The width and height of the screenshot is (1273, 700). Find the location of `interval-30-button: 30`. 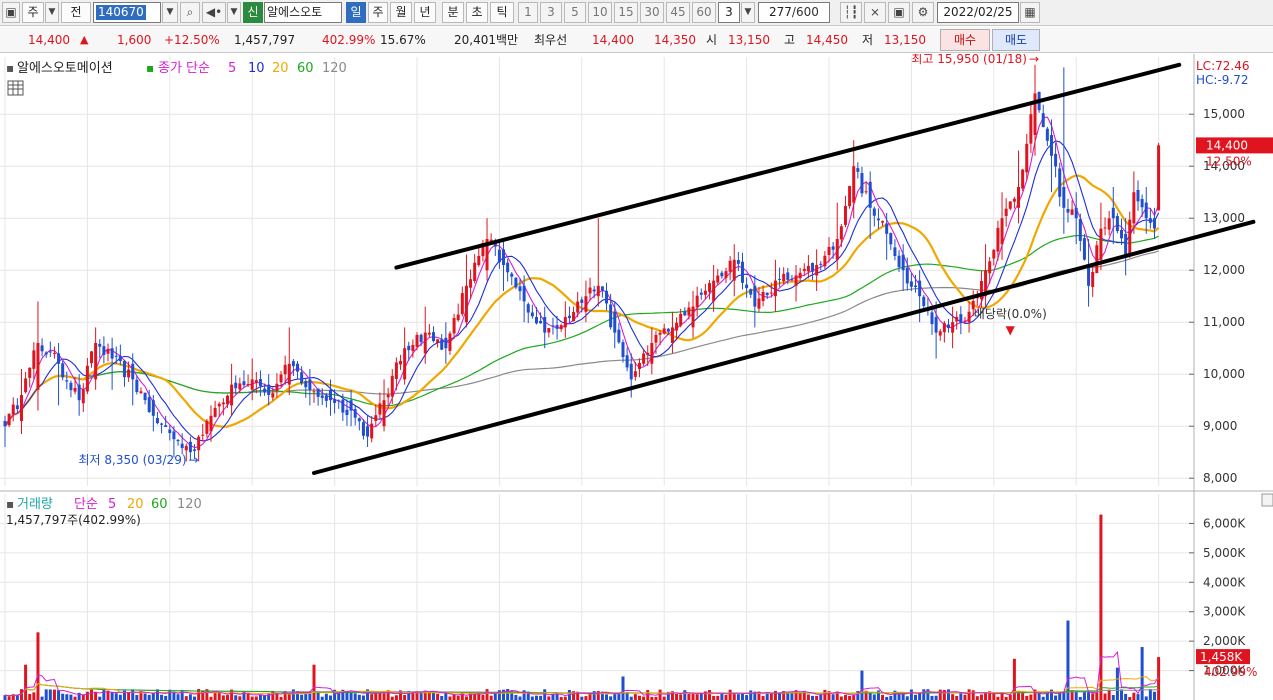

interval-30-button: 30 is located at coordinates (652, 12).